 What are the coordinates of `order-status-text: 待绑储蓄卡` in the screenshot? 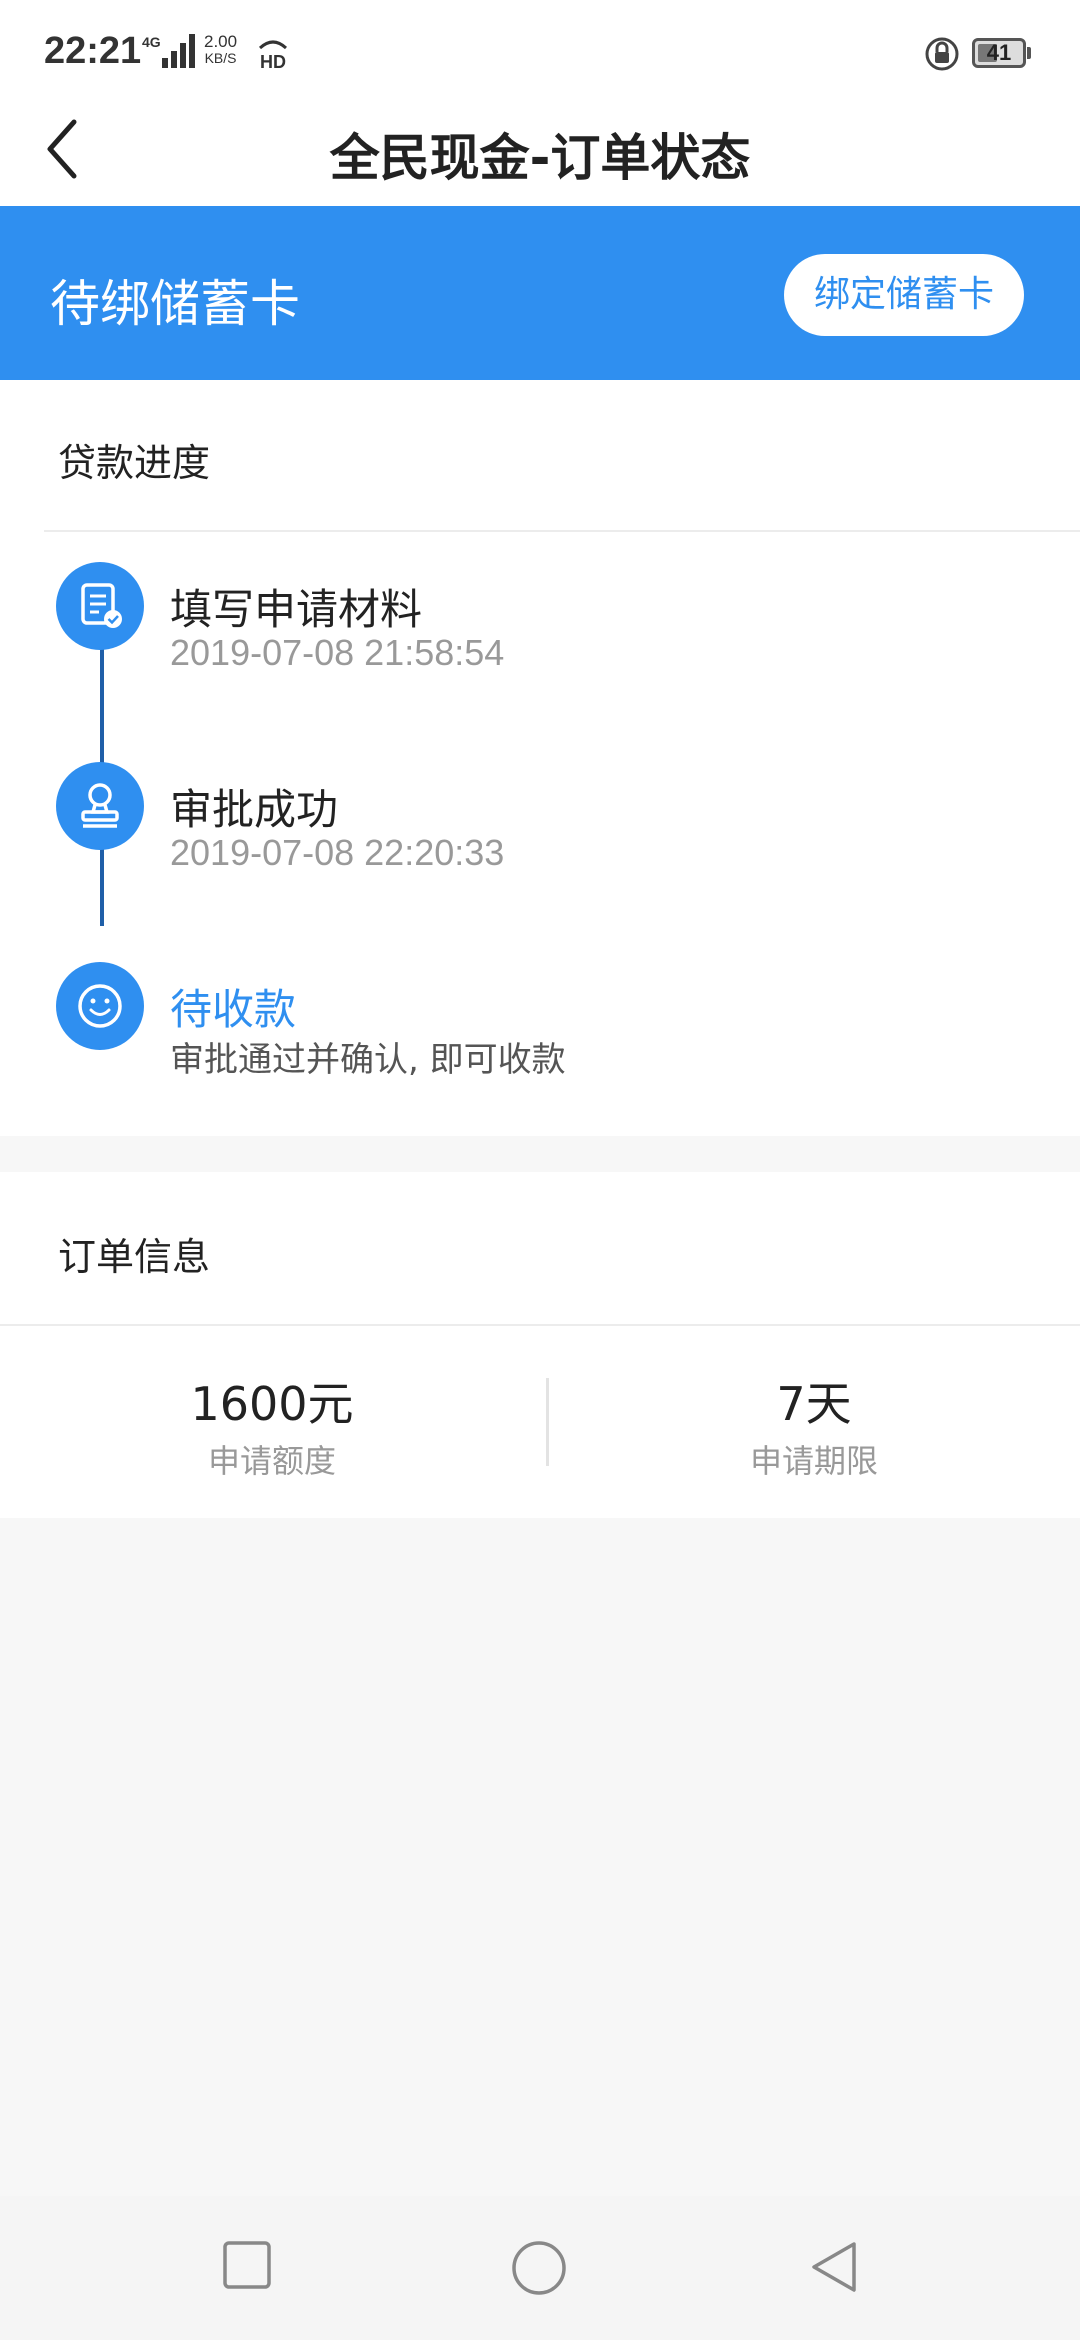 It's located at (175, 304).